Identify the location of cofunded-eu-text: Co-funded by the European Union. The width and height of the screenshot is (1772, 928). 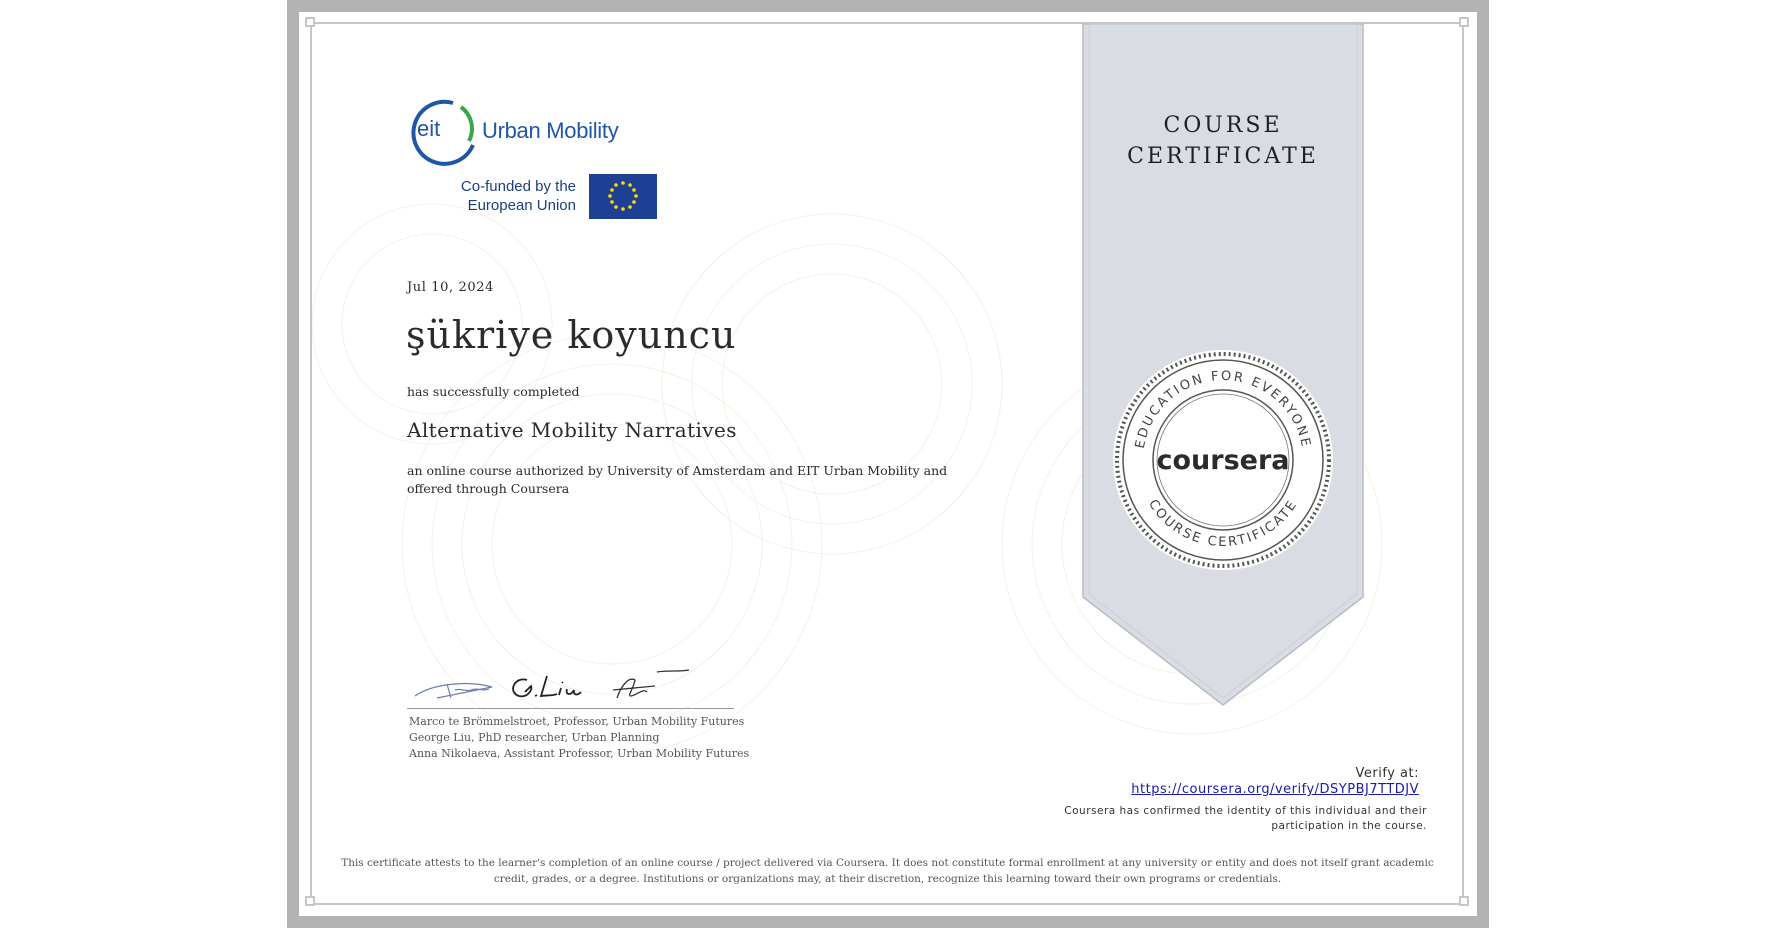
(508, 196).